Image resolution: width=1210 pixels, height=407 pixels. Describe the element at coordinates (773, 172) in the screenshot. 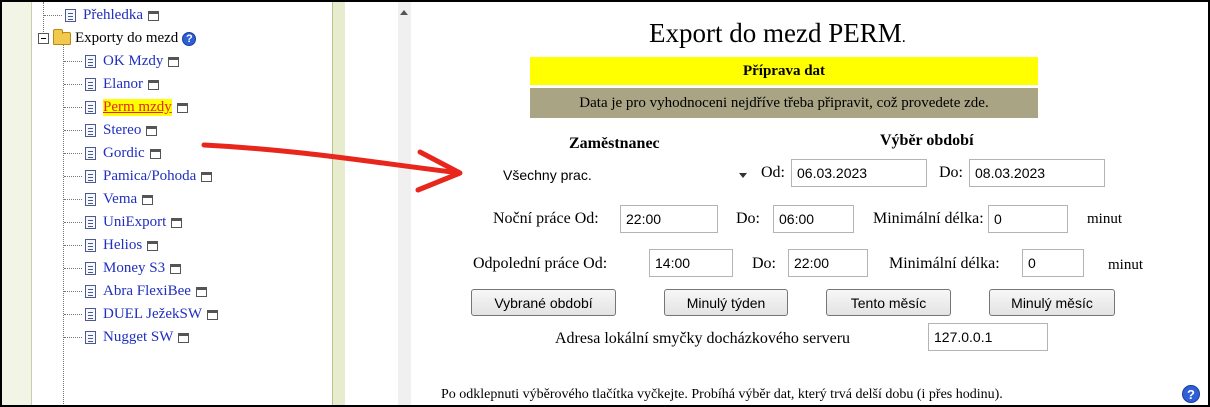

I see `from-label: Od:` at that location.